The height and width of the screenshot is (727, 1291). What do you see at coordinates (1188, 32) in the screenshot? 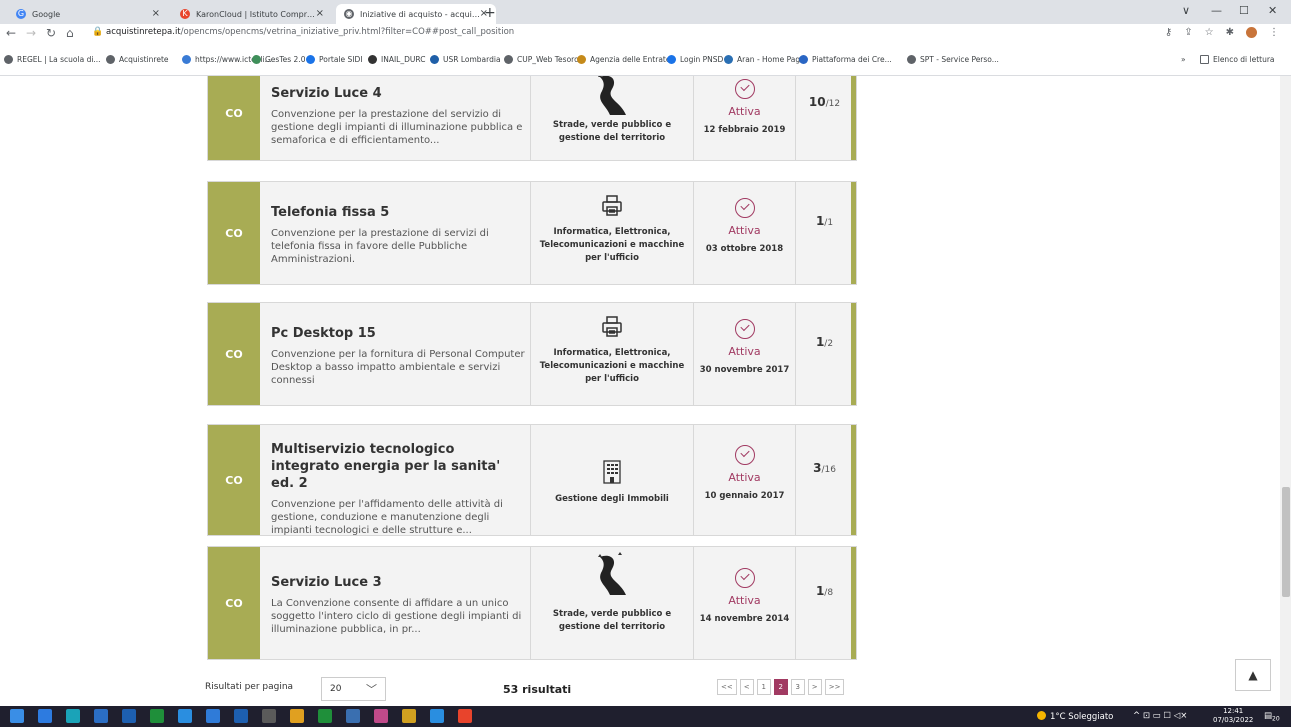
I see `share-icon: ⇪` at bounding box center [1188, 32].